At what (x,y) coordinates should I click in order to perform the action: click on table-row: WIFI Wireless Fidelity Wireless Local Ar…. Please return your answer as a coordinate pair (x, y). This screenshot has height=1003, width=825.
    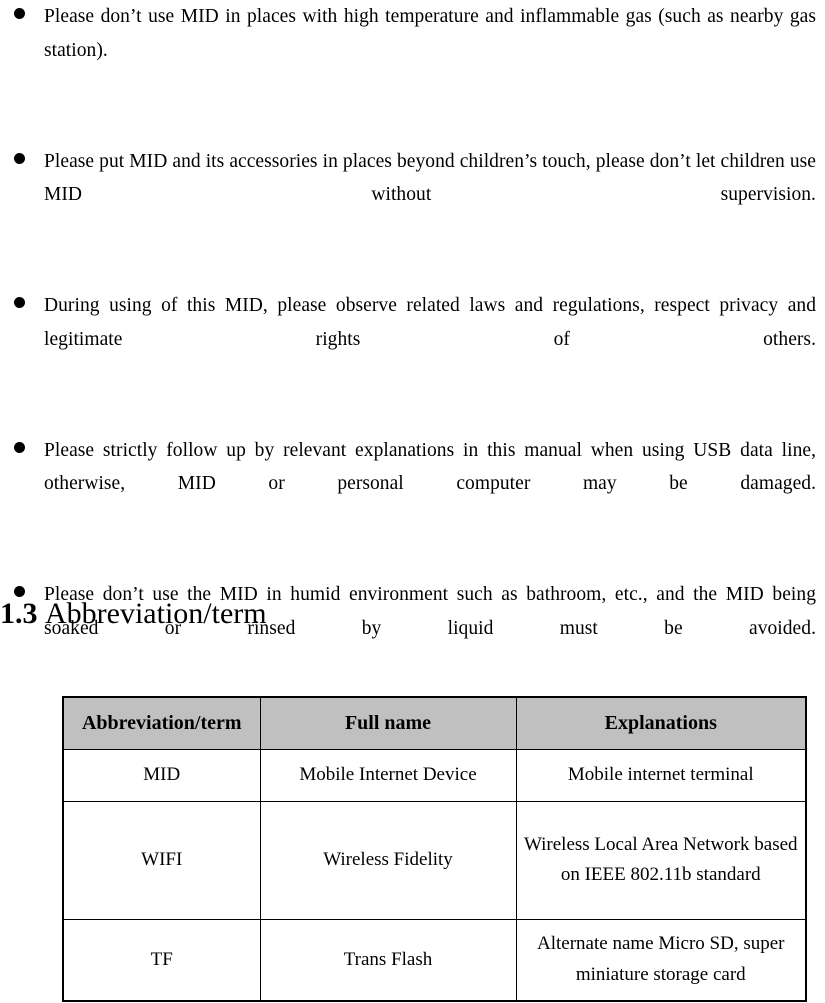
    Looking at the image, I should click on (434, 860).